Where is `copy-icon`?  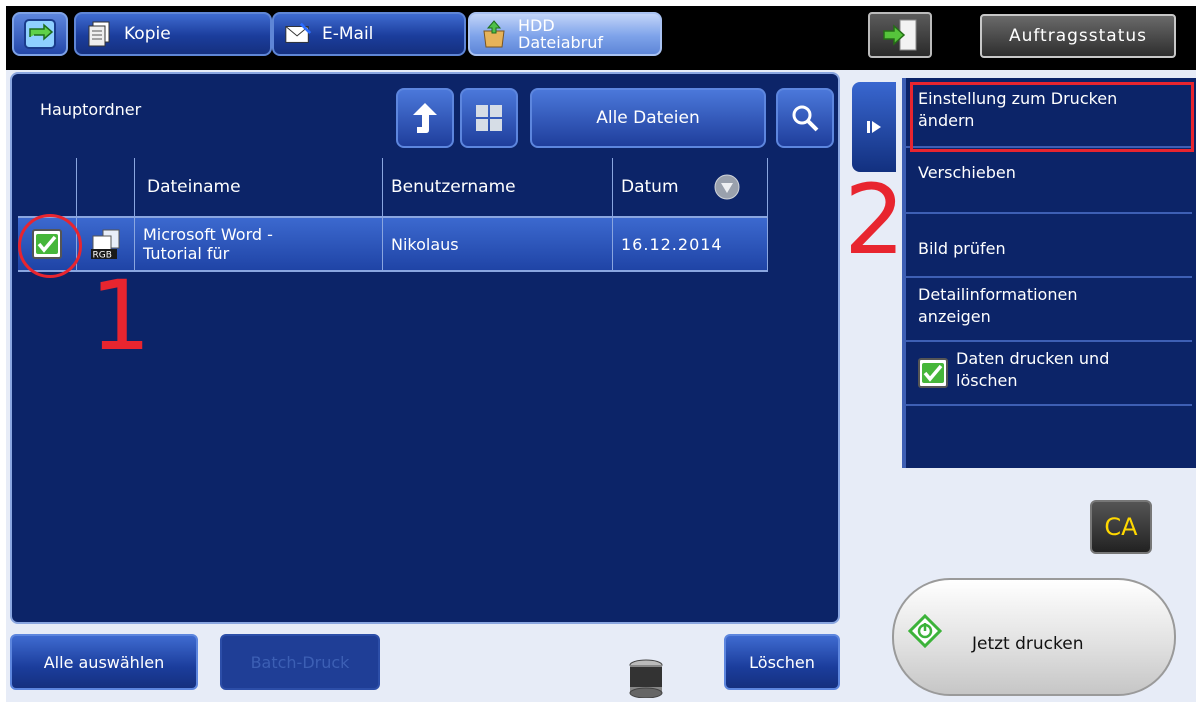 copy-icon is located at coordinates (100, 34).